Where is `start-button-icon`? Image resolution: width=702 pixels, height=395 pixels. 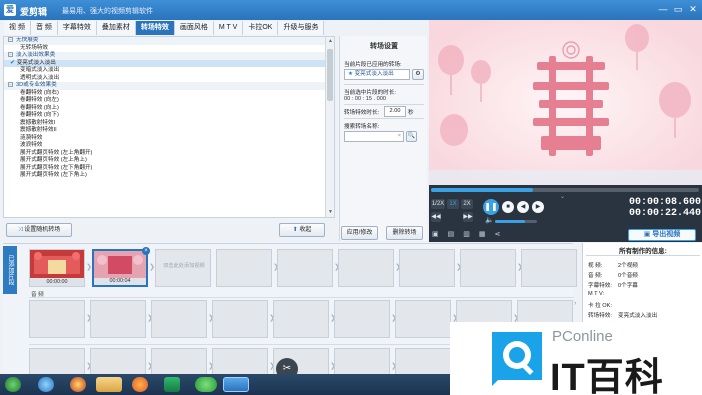 start-button-icon is located at coordinates (13, 384).